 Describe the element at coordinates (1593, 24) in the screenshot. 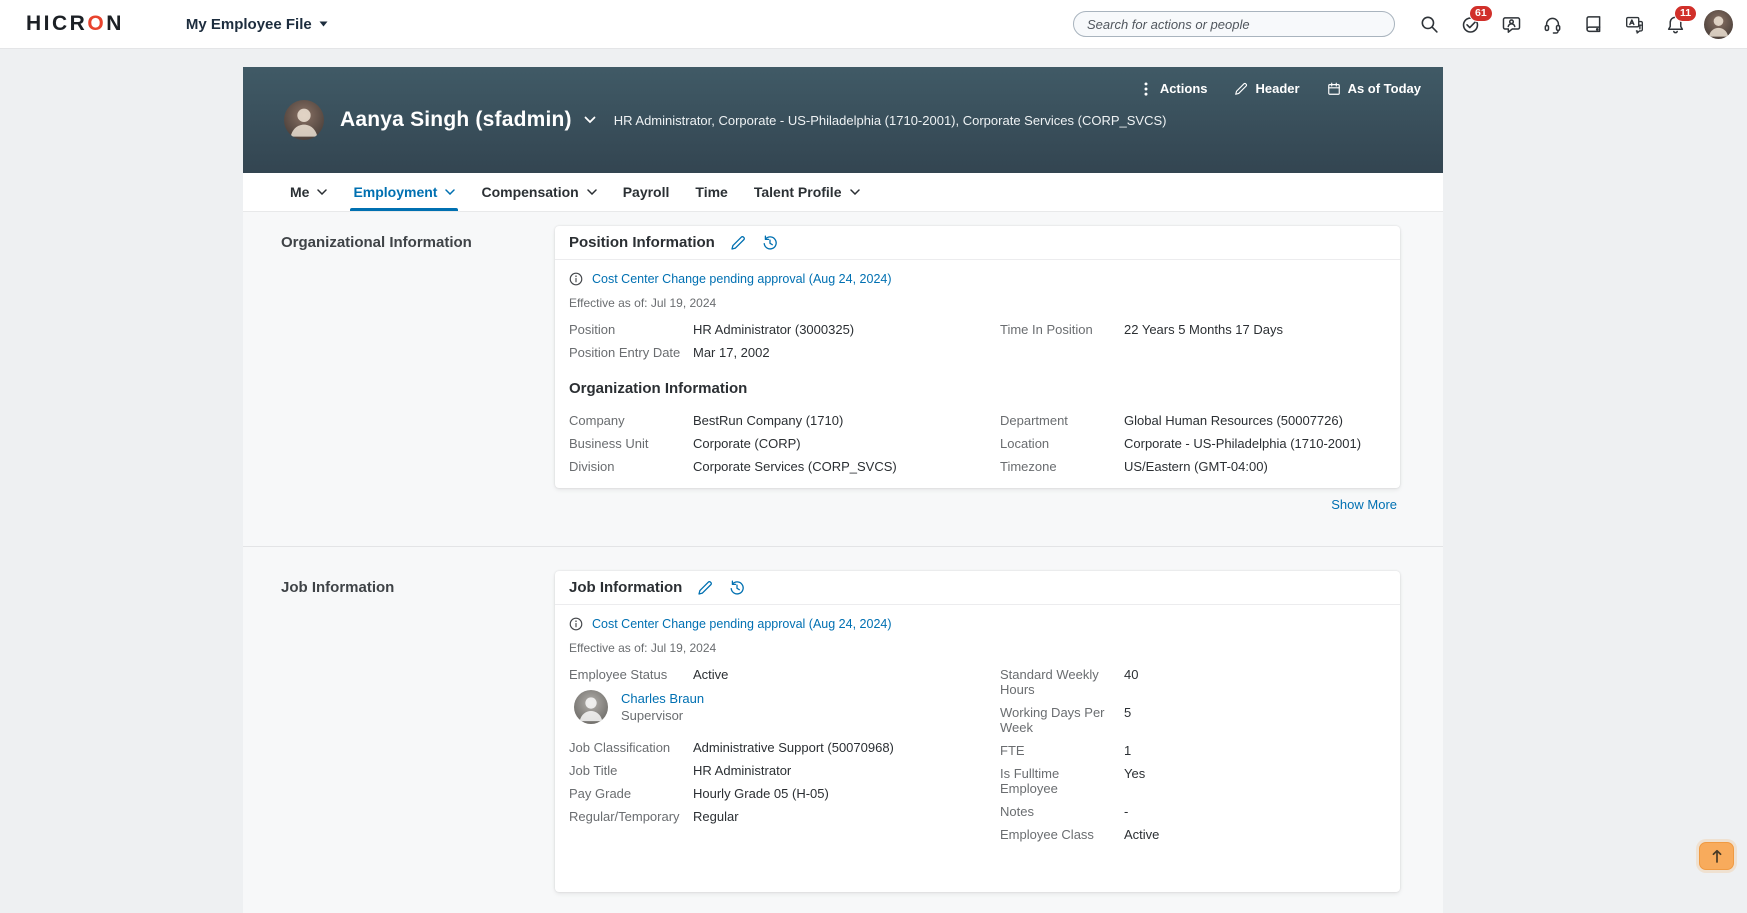

I see `directory-icon` at that location.